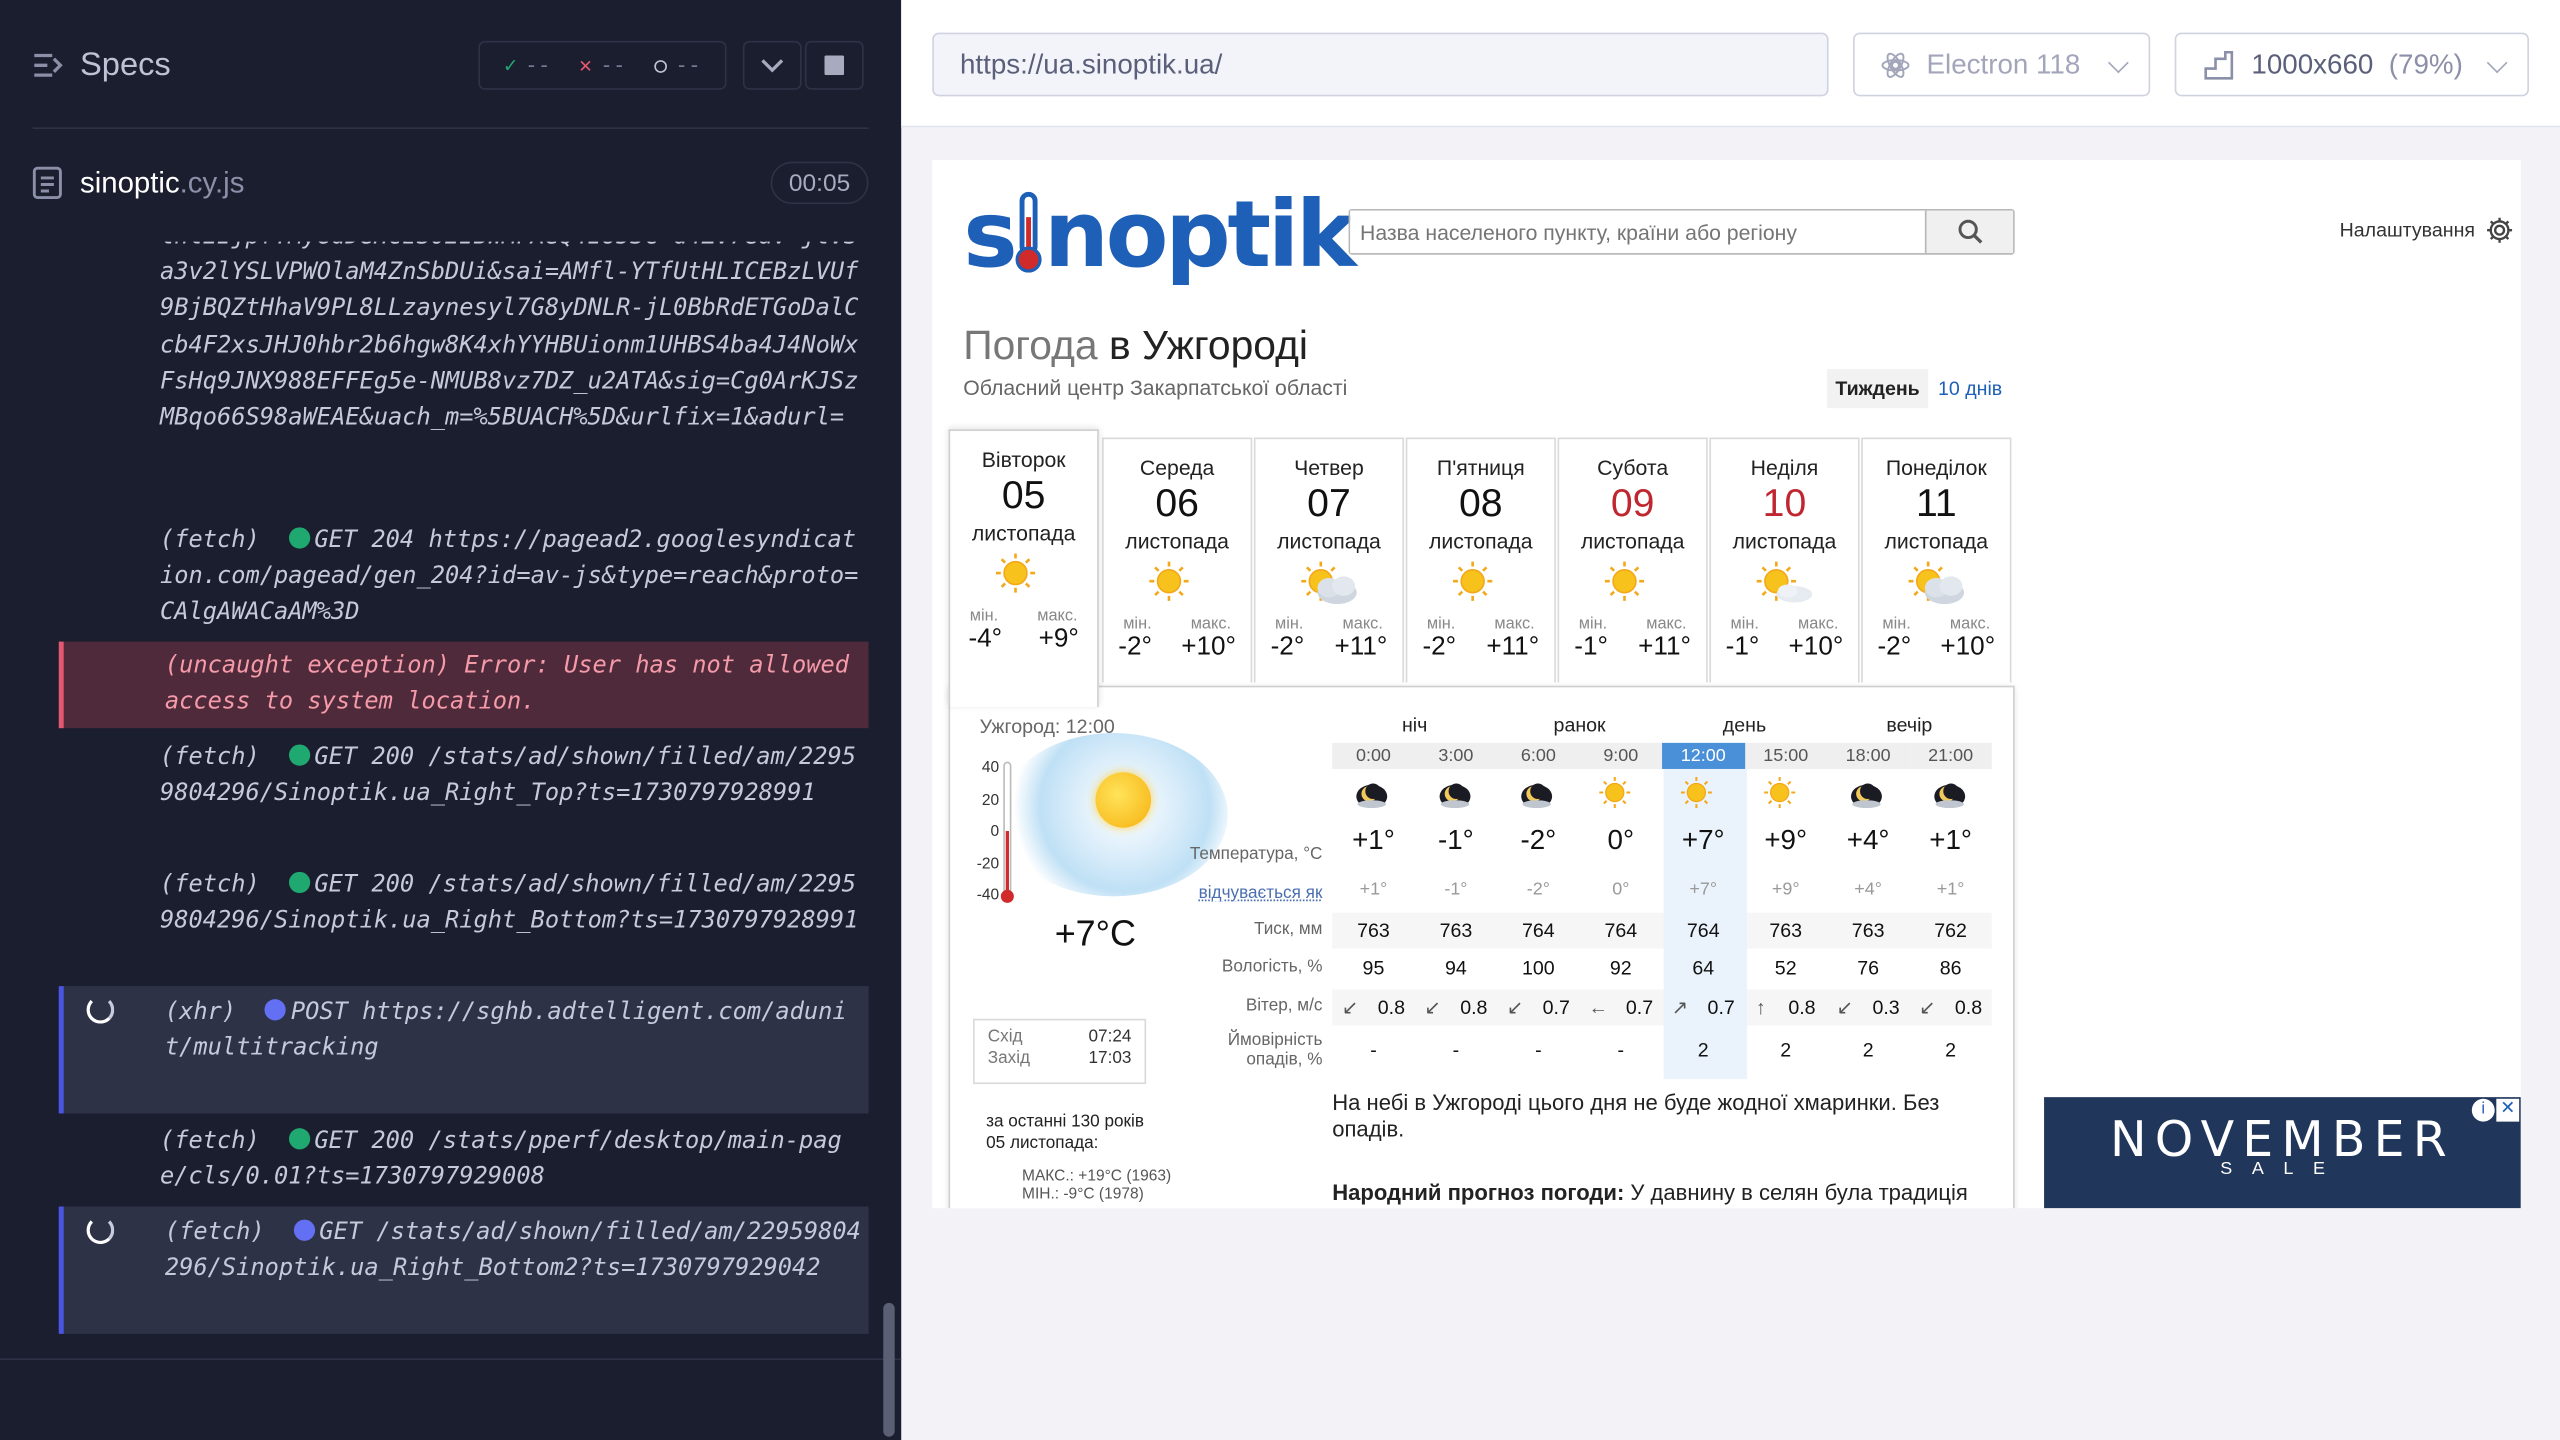 This screenshot has width=2560, height=1440. Describe the element at coordinates (585, 65) in the screenshot. I see `x-icon: ✕` at that location.